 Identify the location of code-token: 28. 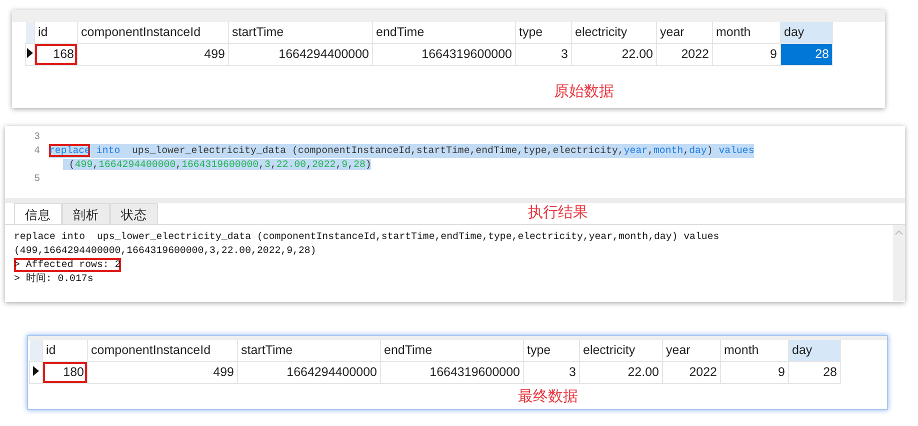
(360, 164).